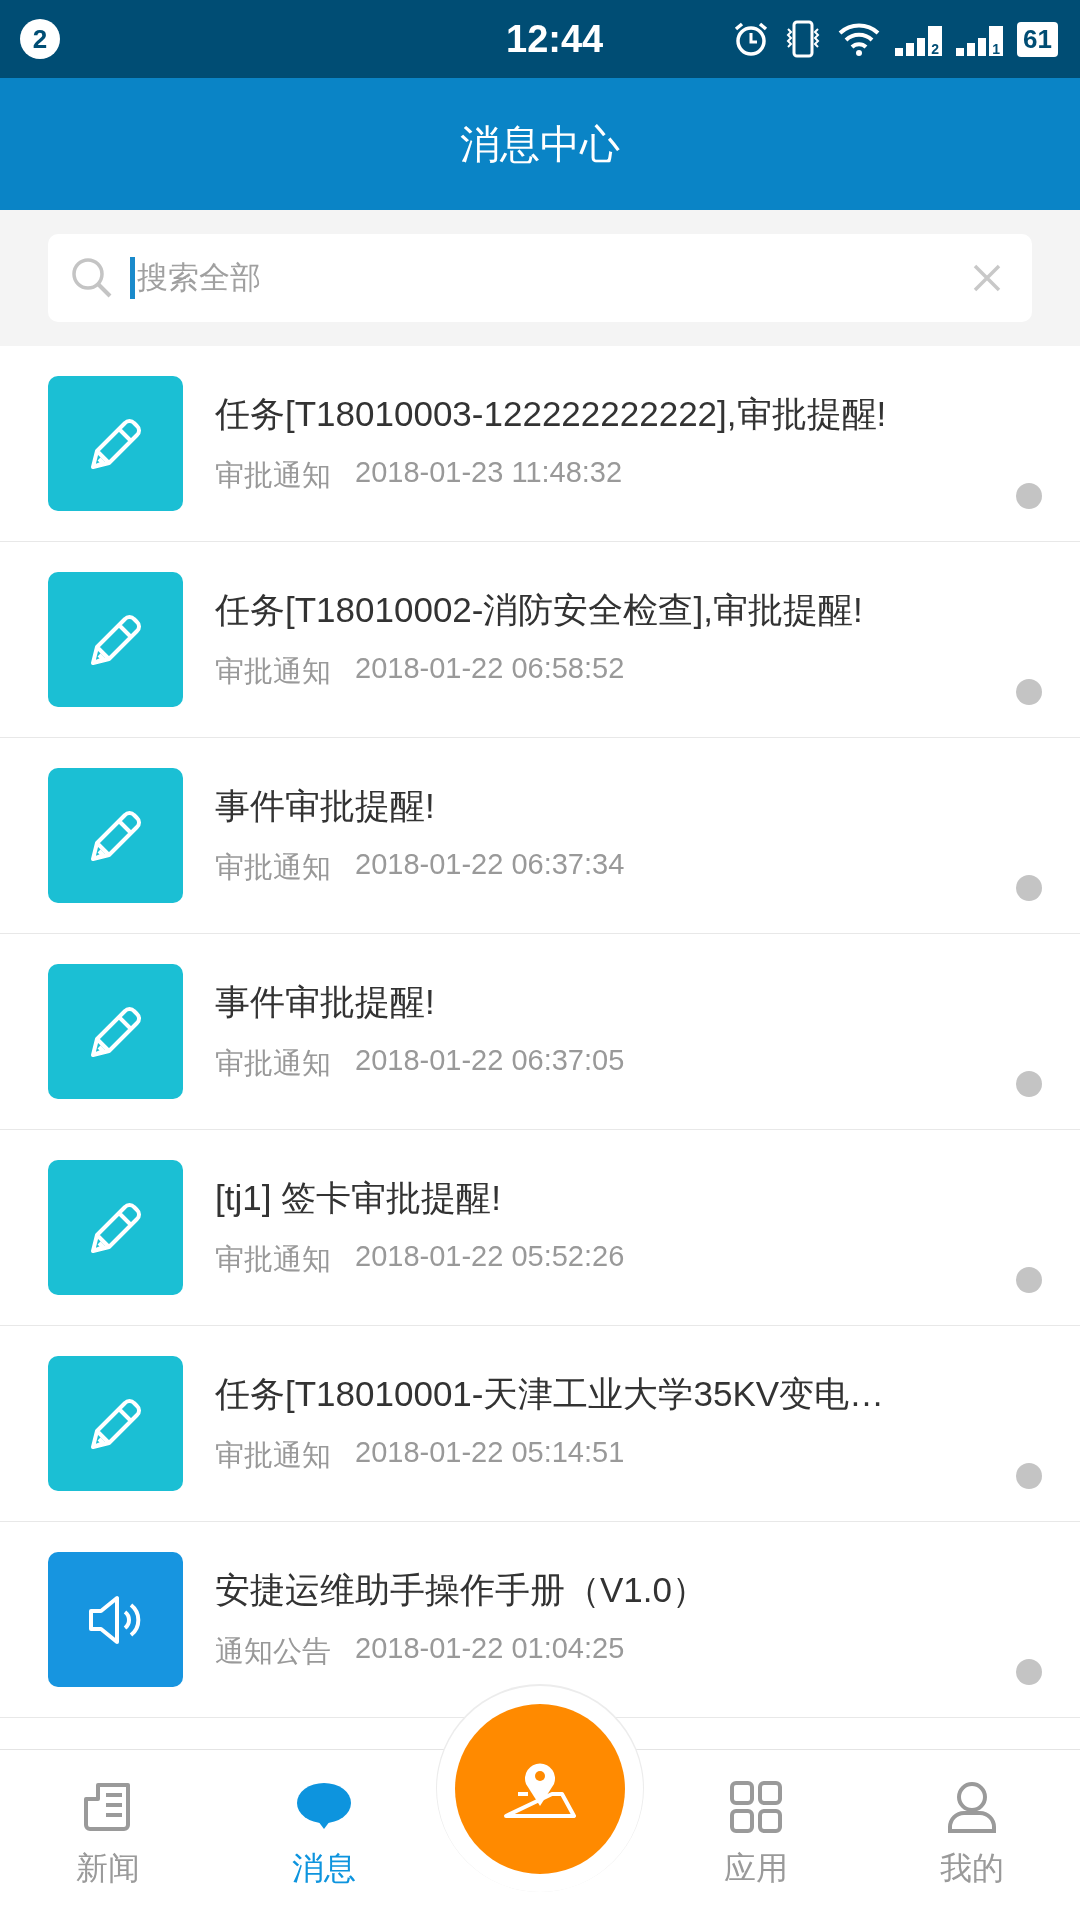 This screenshot has width=1080, height=1920. I want to click on clock-time: 12:44, so click(555, 39).